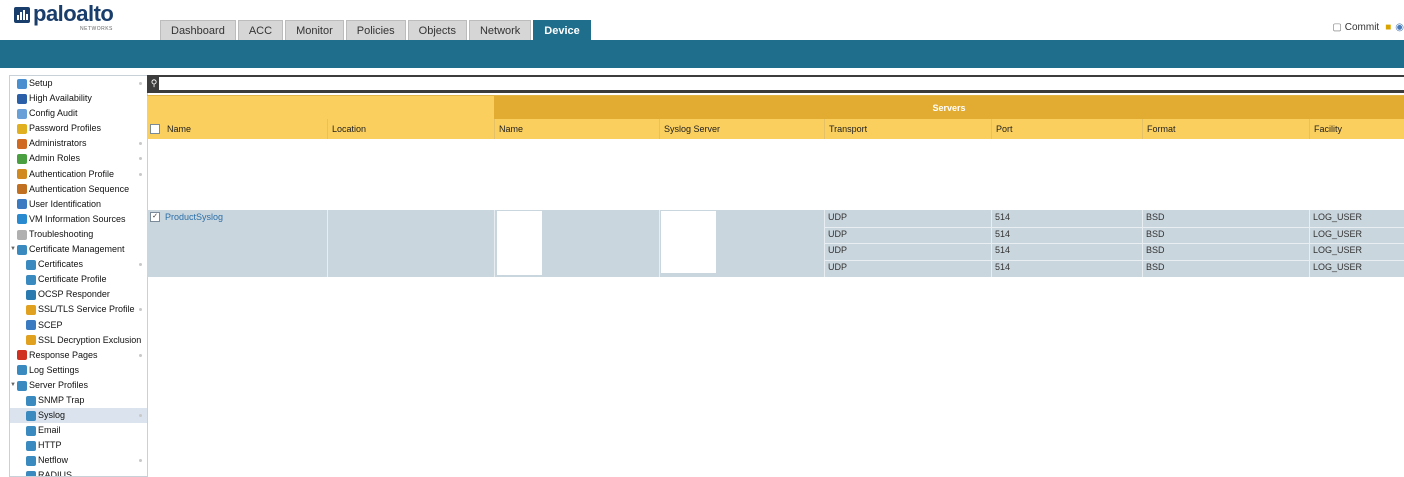  I want to click on admin-roles-icon, so click(22, 159).